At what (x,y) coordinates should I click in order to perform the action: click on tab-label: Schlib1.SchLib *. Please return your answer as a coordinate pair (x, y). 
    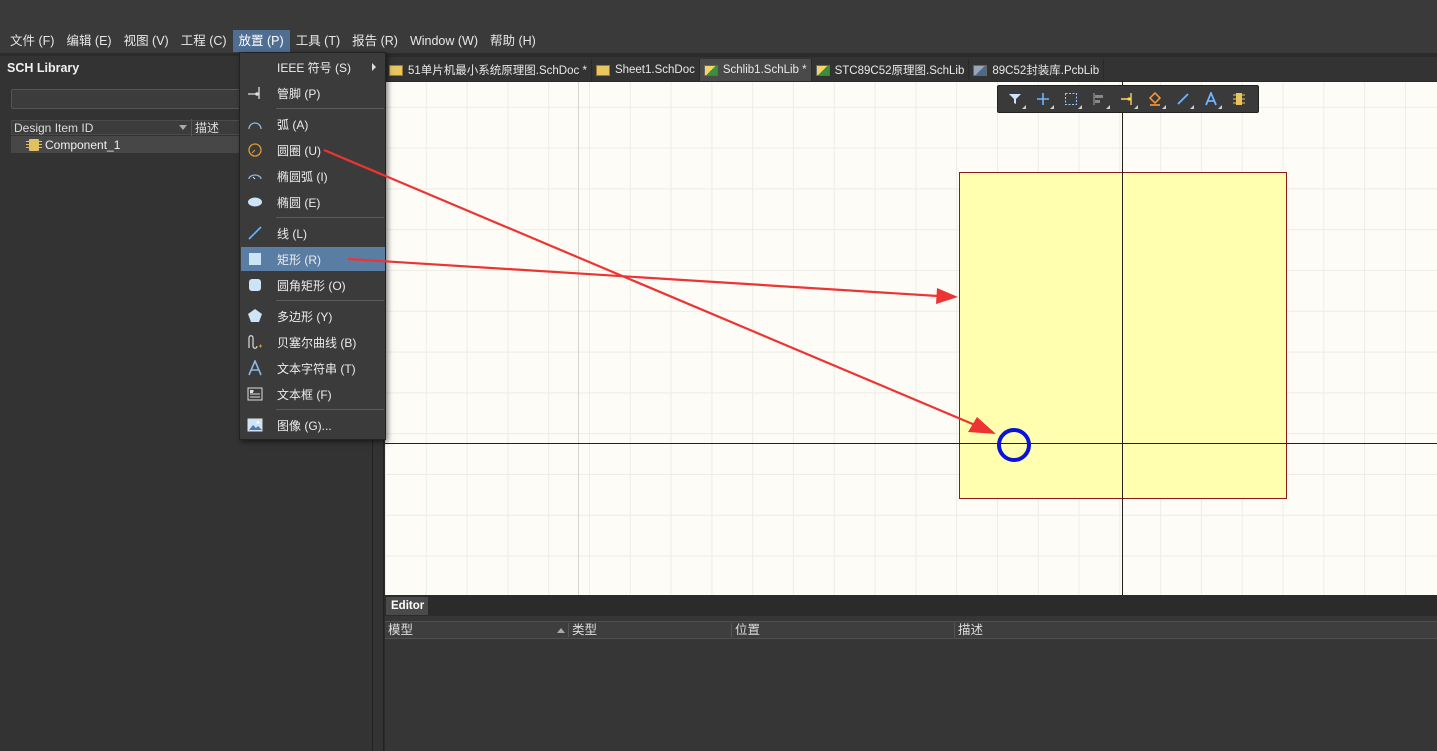
    Looking at the image, I should click on (764, 70).